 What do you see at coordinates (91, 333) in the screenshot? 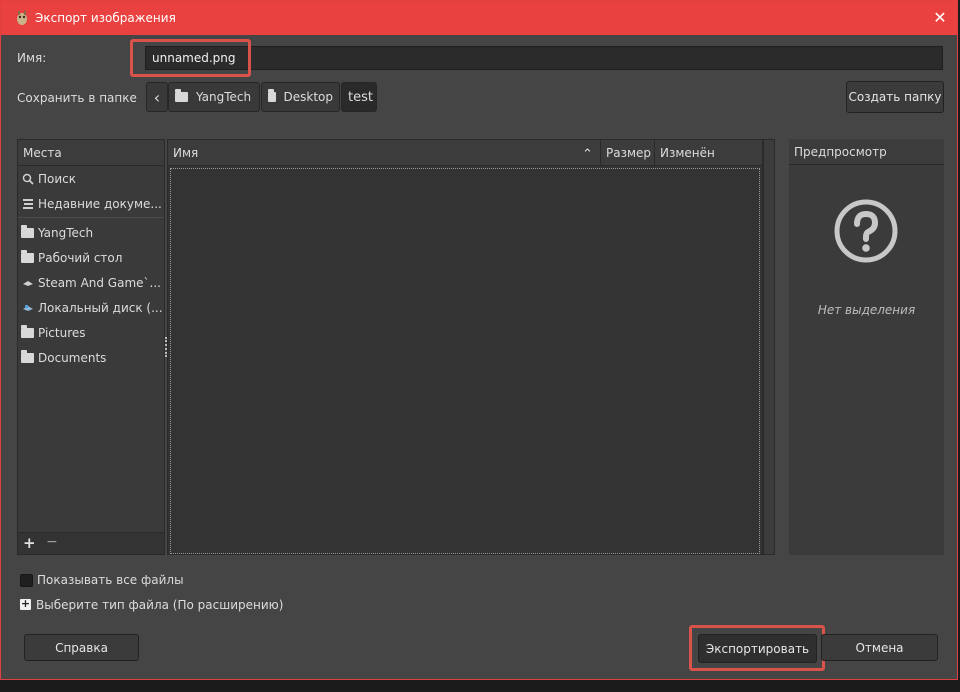
I see `place-pictures: Pictures` at bounding box center [91, 333].